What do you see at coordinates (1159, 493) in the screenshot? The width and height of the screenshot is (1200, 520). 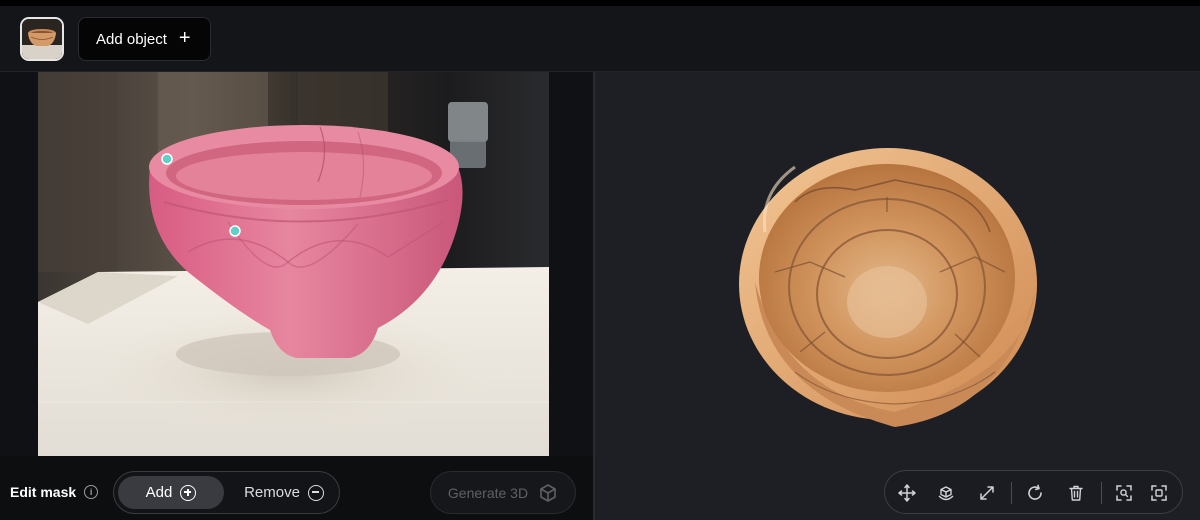 I see `fit-view-icon` at bounding box center [1159, 493].